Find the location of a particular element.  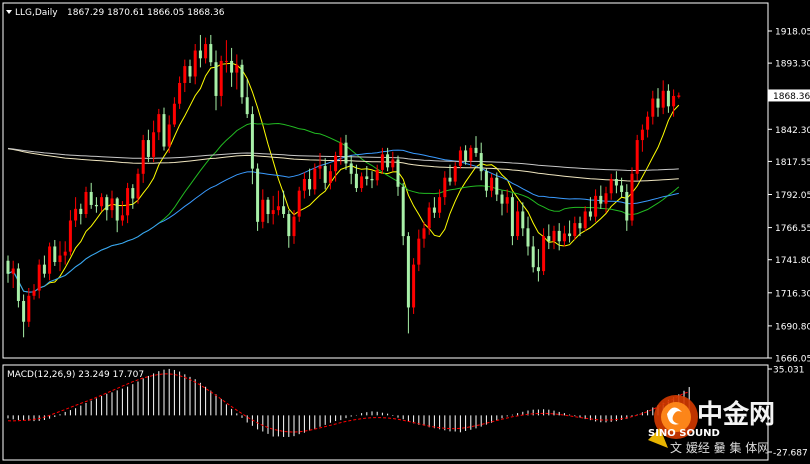

sinosound-watermark: 中金网 SINO SOUND 文 嫒经 嘦 集 体网 is located at coordinates (711, 425).